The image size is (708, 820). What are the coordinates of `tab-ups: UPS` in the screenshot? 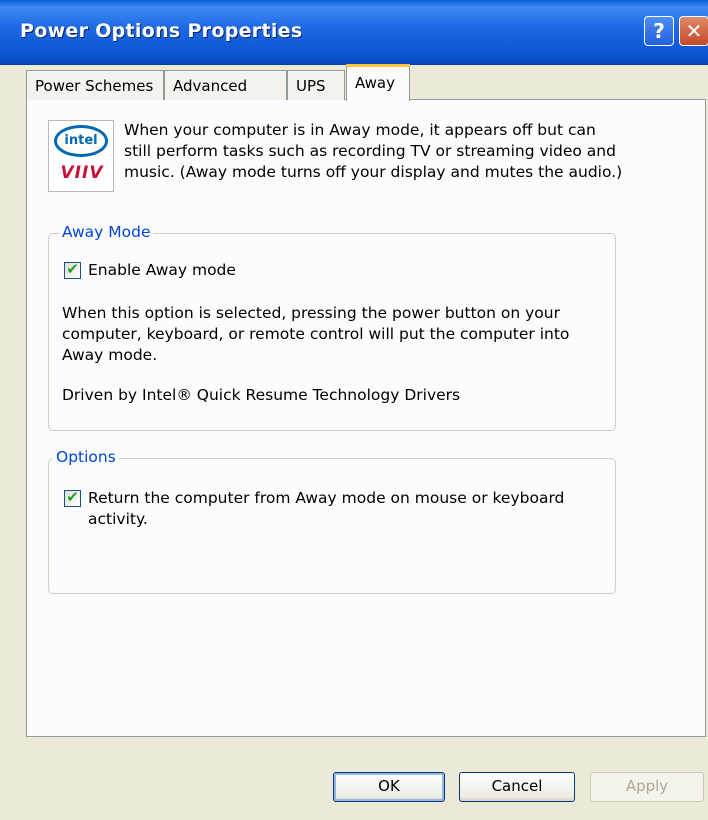 It's located at (316, 85).